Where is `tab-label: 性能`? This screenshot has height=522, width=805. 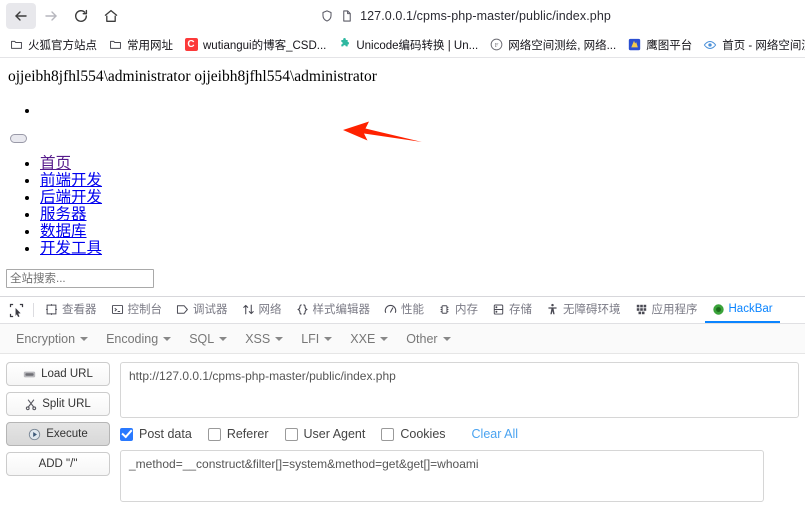 tab-label: 性能 is located at coordinates (412, 310).